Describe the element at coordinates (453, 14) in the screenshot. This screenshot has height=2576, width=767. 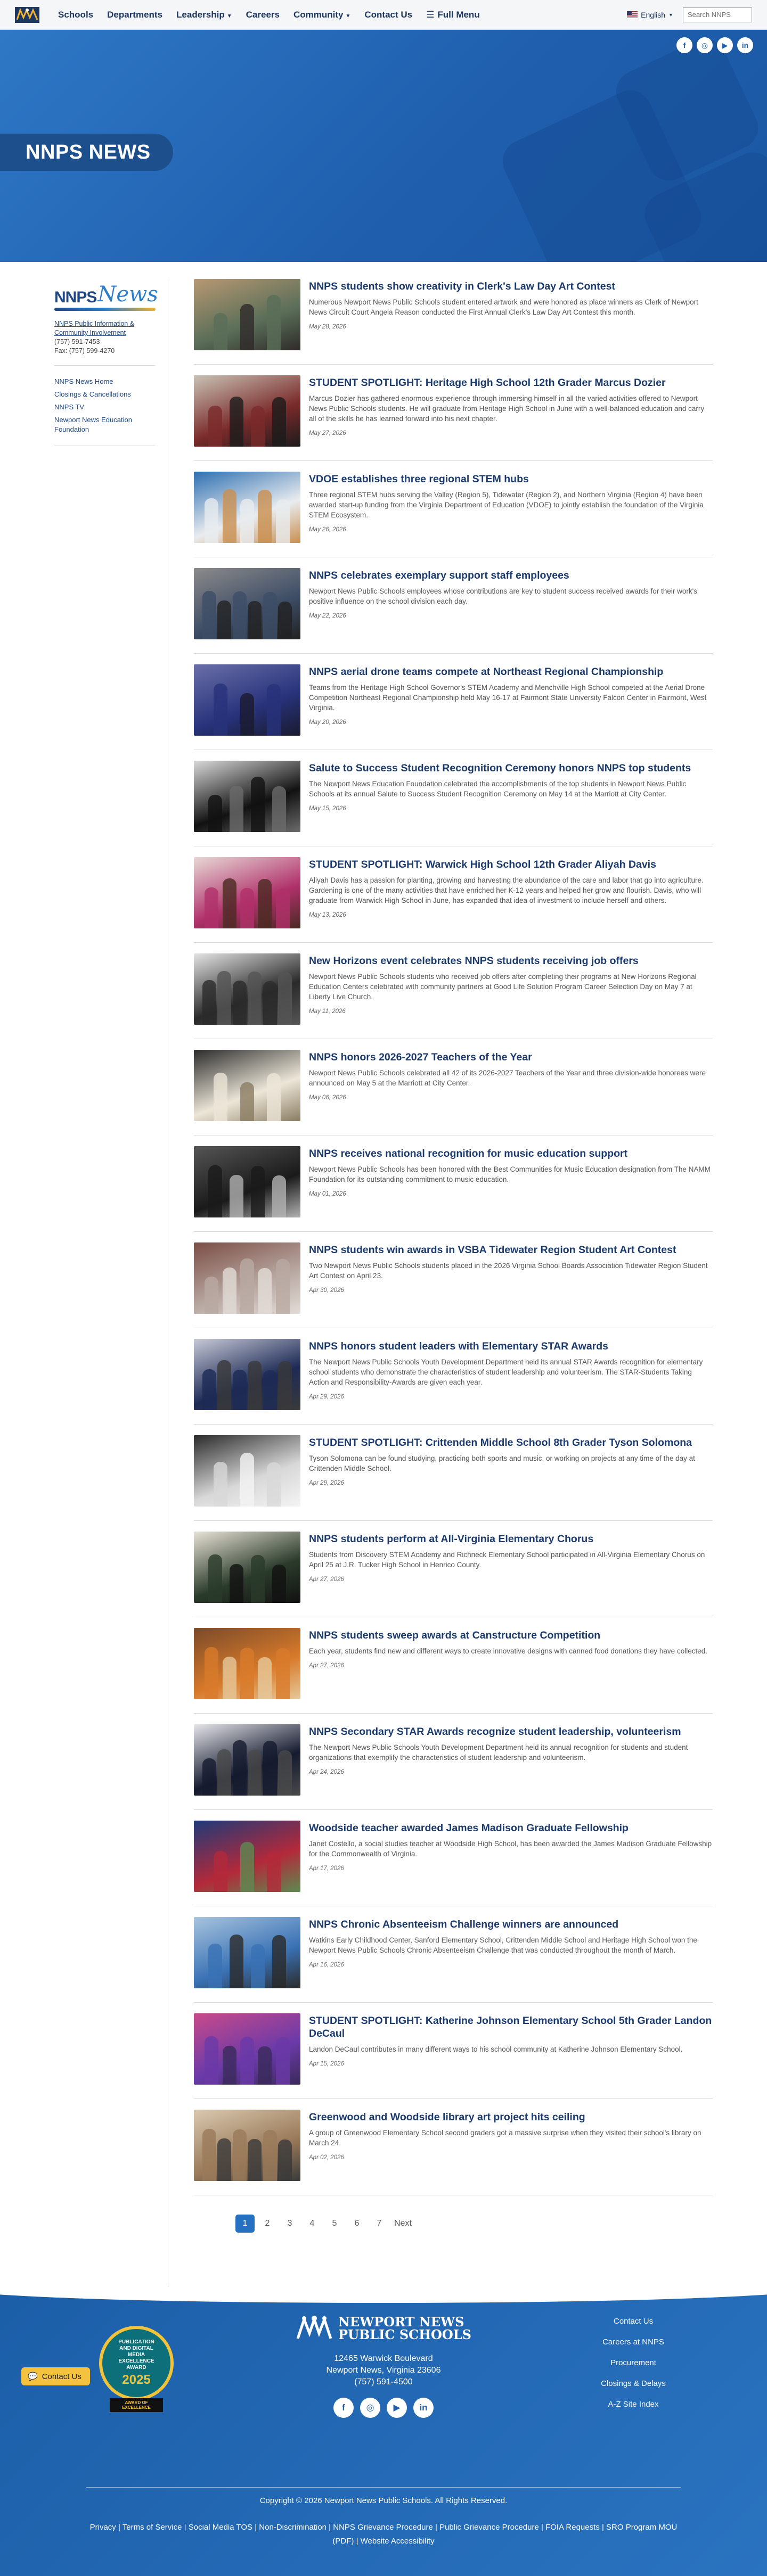
I see `nav-full-menu: ☰ Full Menu` at that location.